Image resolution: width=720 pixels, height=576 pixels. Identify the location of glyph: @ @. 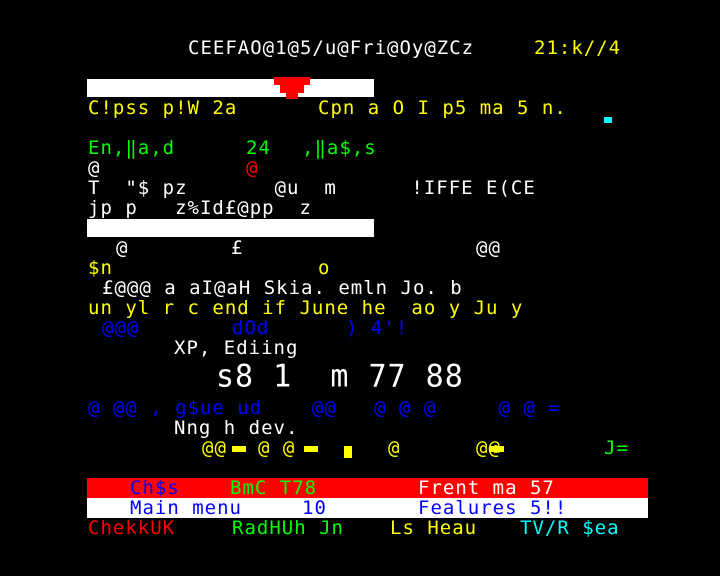
(277, 448).